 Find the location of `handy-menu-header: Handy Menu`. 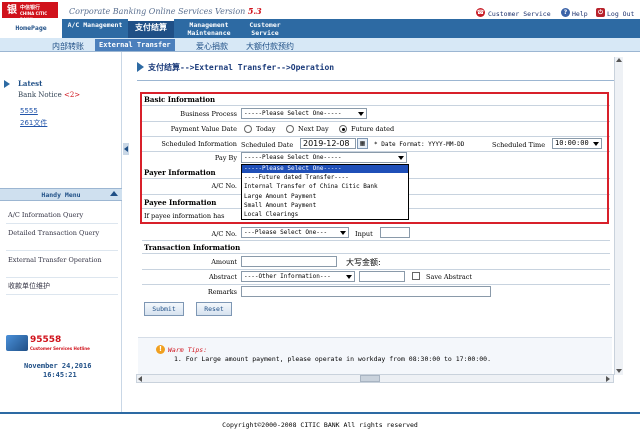

handy-menu-header: Handy Menu is located at coordinates (61, 194).